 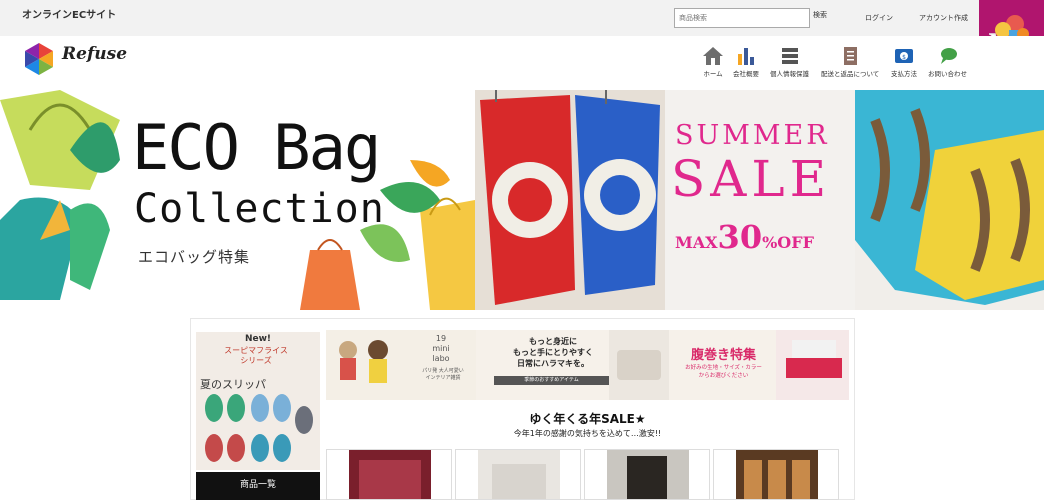 I want to click on ecobag-subtitle: Collection, so click(x=259, y=209).